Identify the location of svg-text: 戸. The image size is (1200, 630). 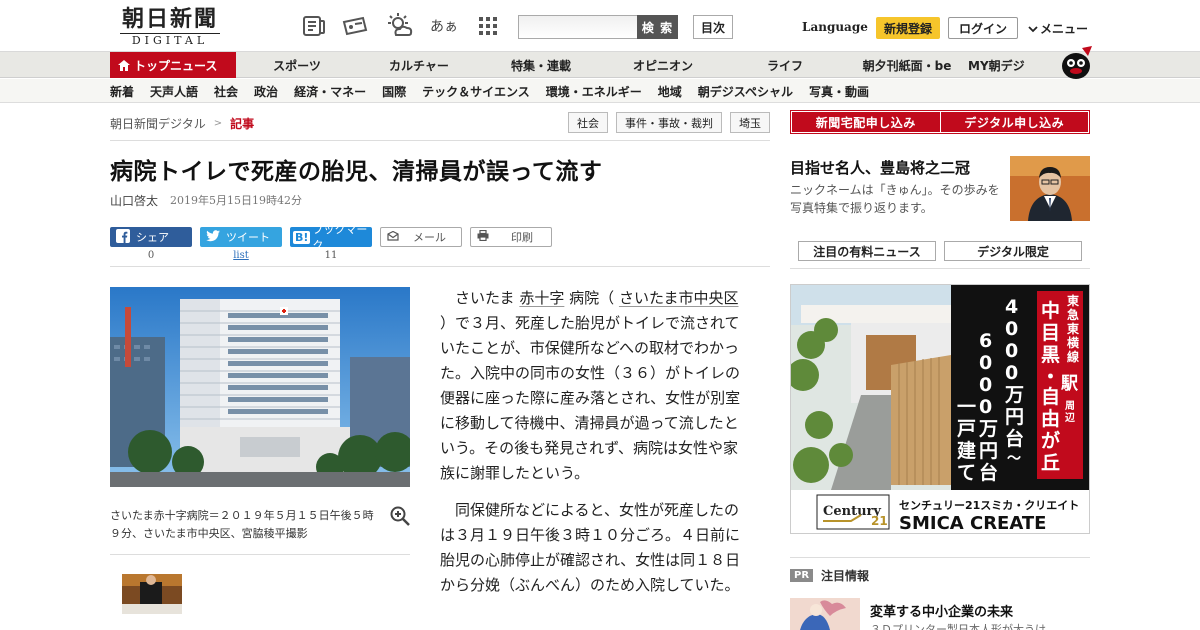
(966, 429).